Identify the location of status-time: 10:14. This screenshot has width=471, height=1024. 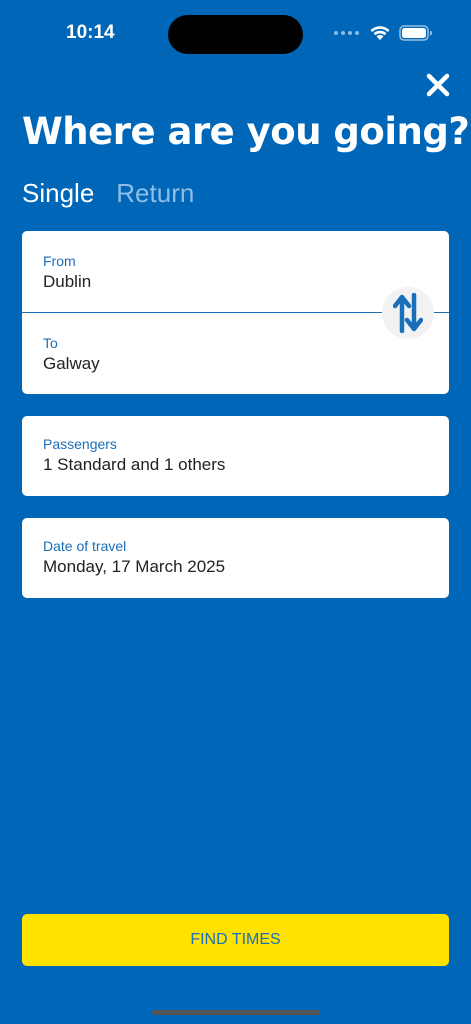
(90, 32).